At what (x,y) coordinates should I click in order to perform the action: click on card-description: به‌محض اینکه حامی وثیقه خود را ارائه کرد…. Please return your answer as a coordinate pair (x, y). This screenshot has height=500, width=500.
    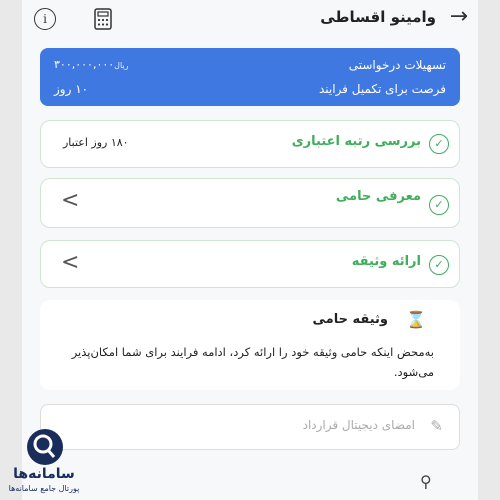
    Looking at the image, I should click on (252, 362).